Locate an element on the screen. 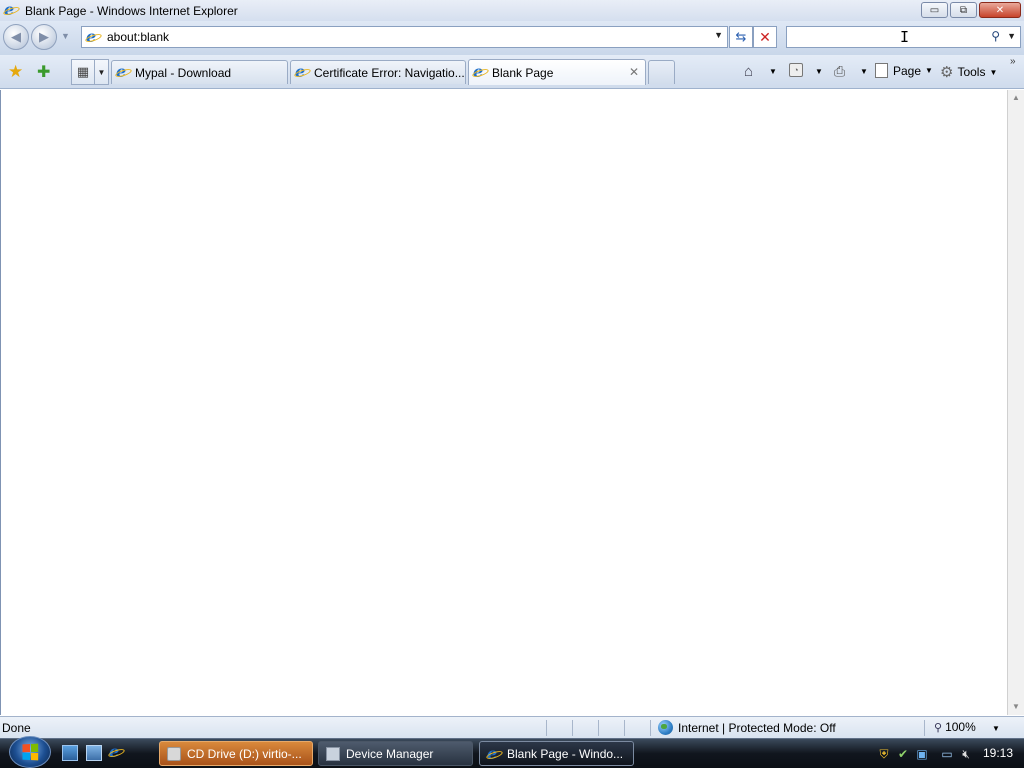  arrow-right-icon: ▶ is located at coordinates (44, 36).